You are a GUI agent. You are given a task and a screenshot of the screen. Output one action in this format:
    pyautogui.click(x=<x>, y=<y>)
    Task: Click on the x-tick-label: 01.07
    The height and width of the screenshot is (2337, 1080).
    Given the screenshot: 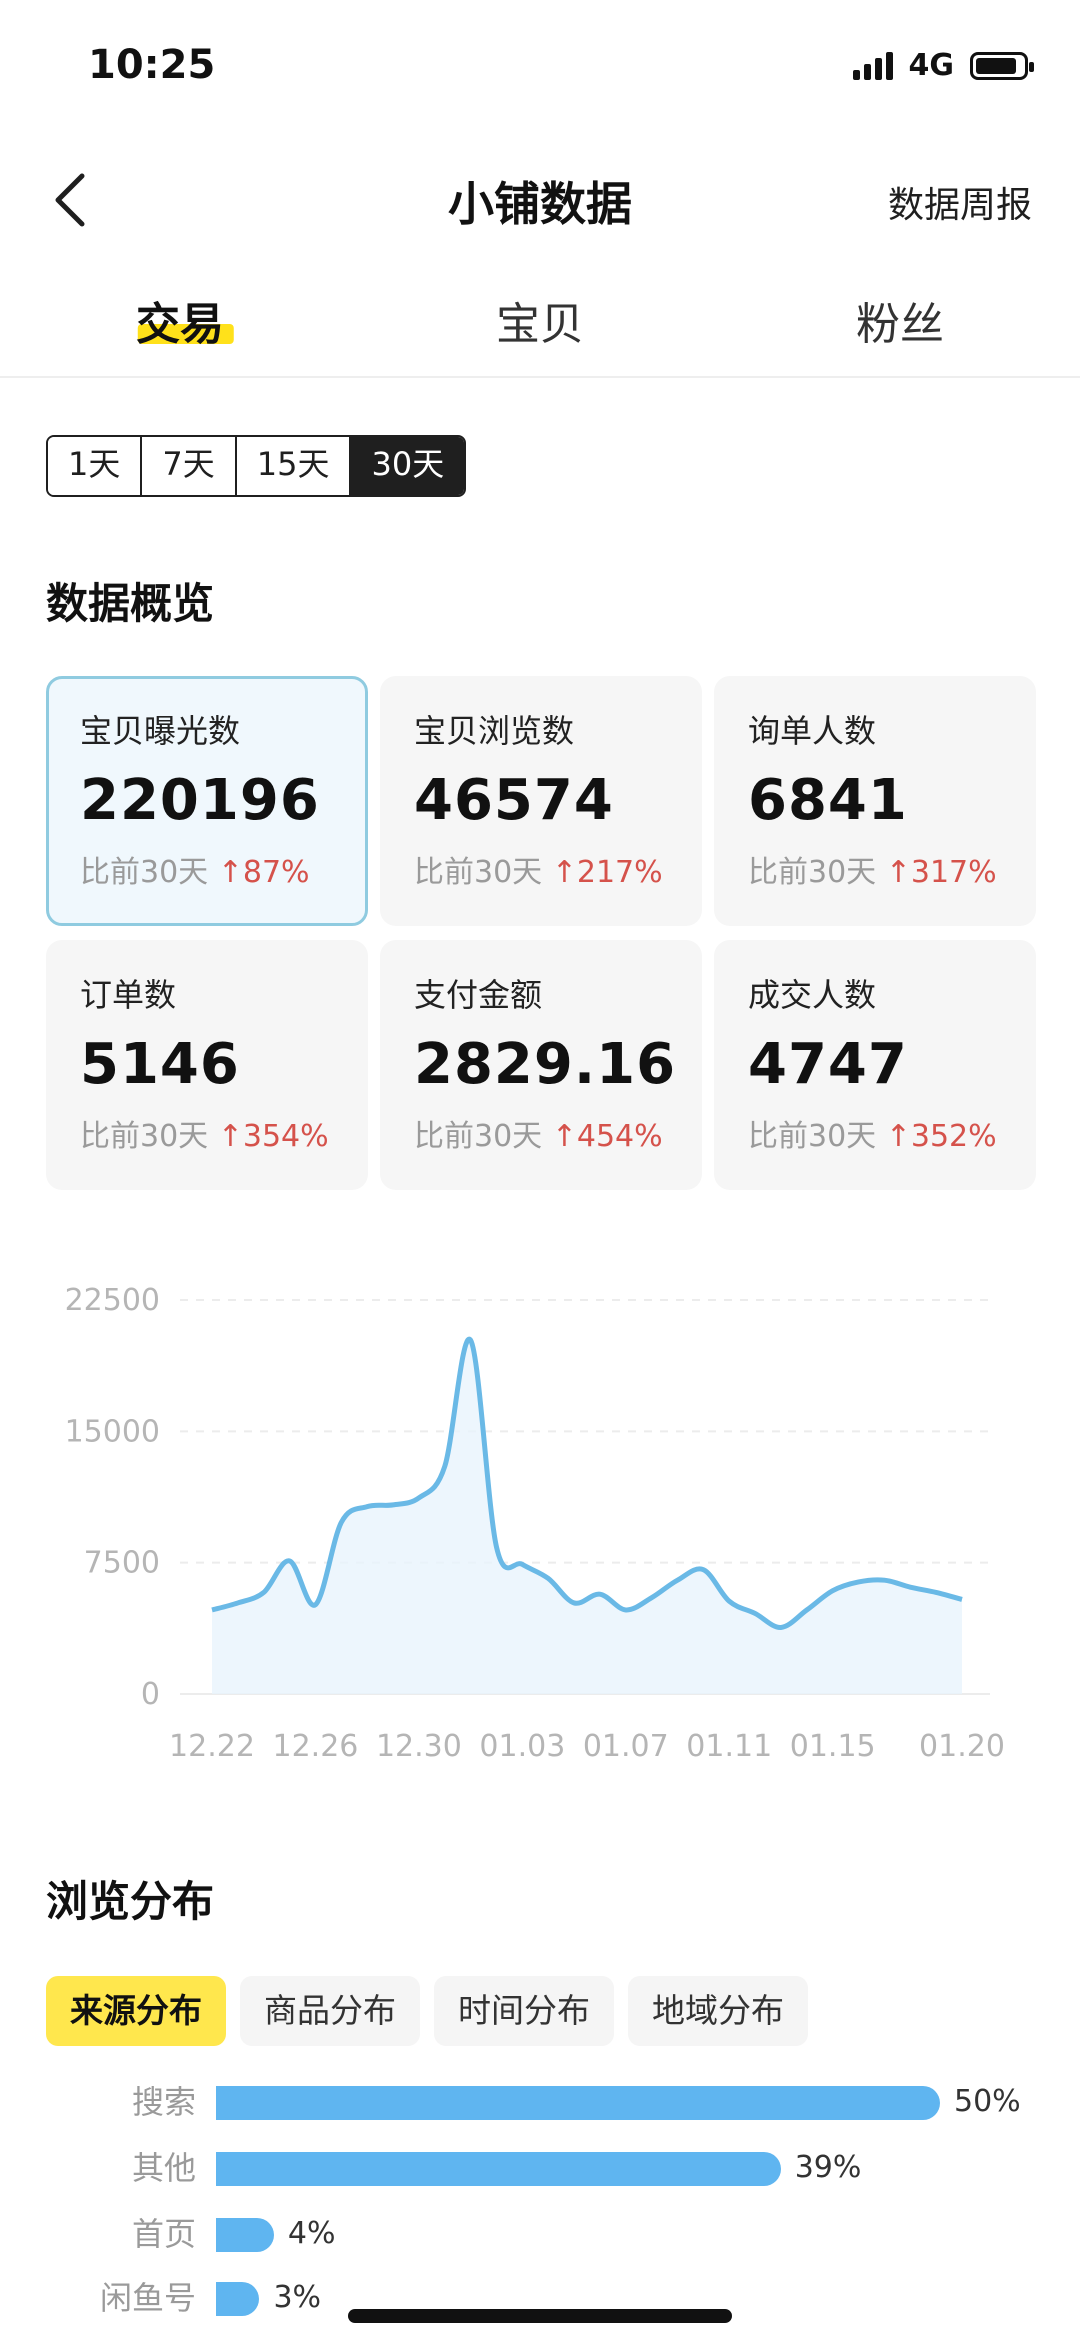 What is the action you would take?
    pyautogui.click(x=626, y=1746)
    